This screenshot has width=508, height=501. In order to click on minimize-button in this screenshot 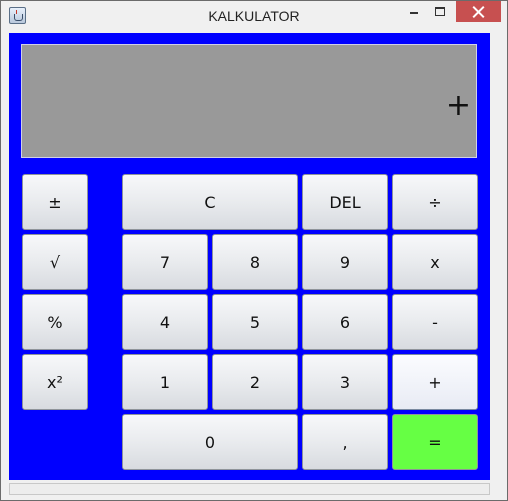, I will do `click(414, 11)`.